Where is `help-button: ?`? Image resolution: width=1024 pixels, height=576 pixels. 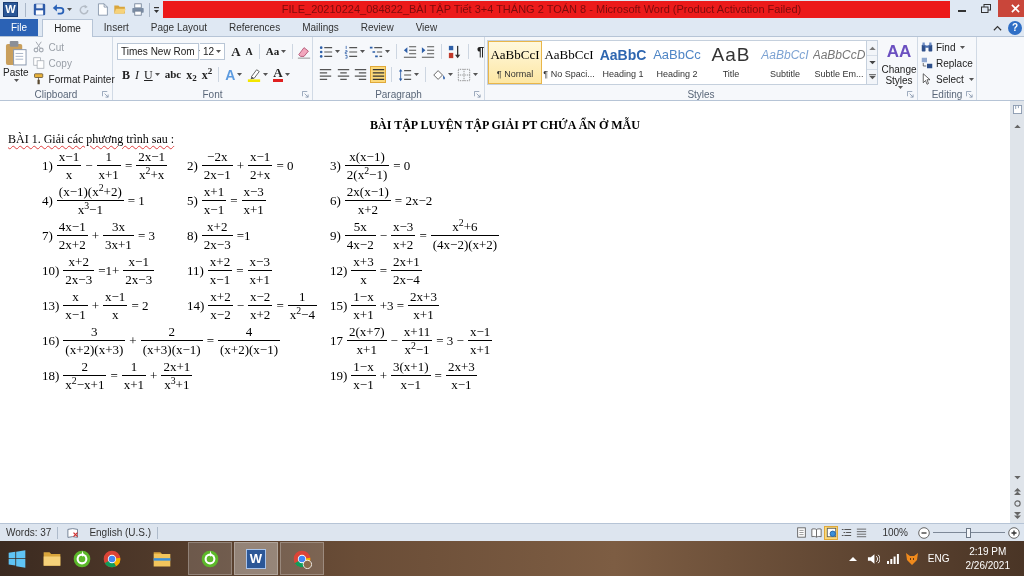 help-button: ? is located at coordinates (1015, 27).